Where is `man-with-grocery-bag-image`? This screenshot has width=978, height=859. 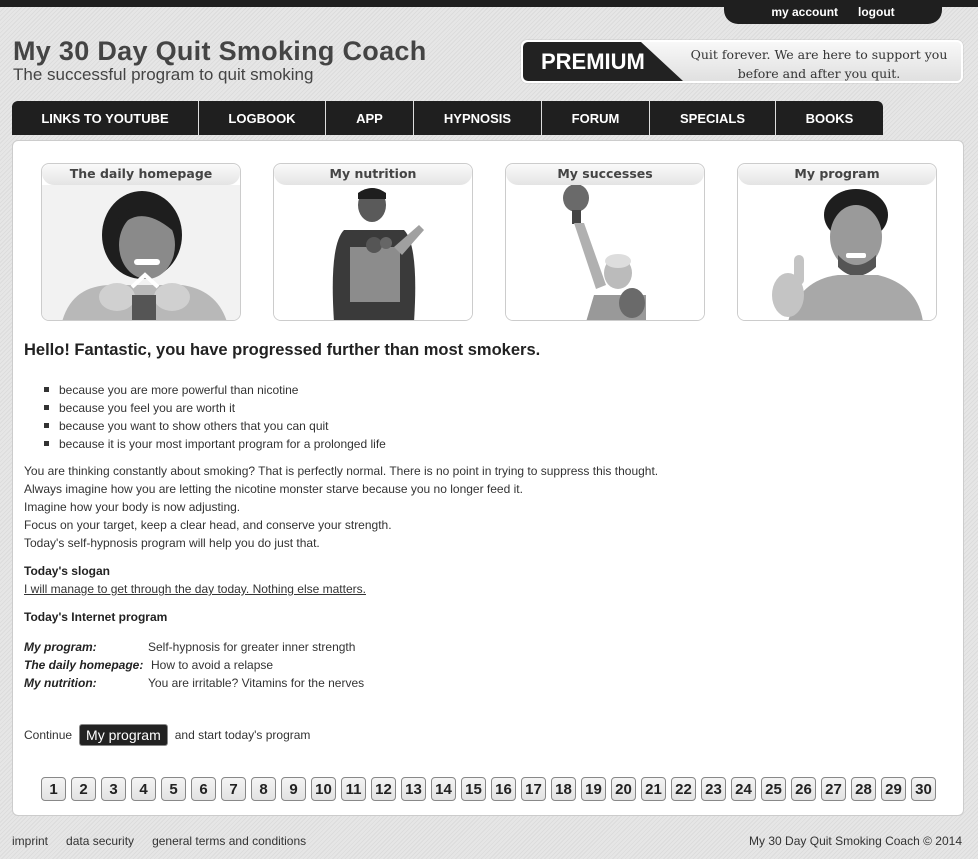
man-with-grocery-bag-image is located at coordinates (373, 252).